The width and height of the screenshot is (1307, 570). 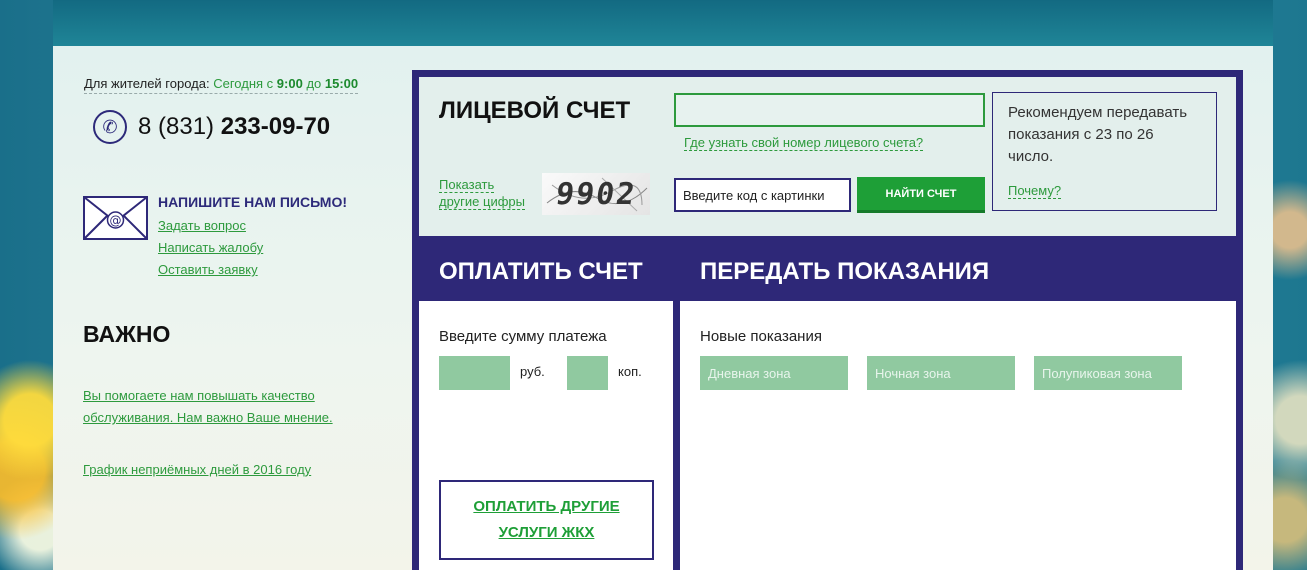 I want to click on schedule-link: График неприёмных дней в 2016 году, so click(x=233, y=470).